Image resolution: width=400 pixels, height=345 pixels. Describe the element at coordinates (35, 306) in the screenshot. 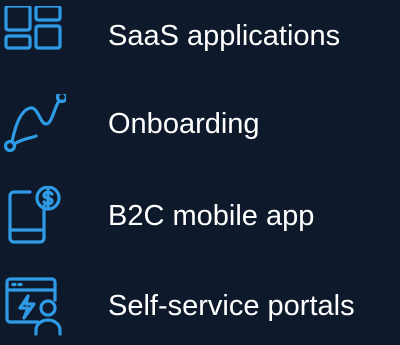

I see `portal-user-icon` at that location.